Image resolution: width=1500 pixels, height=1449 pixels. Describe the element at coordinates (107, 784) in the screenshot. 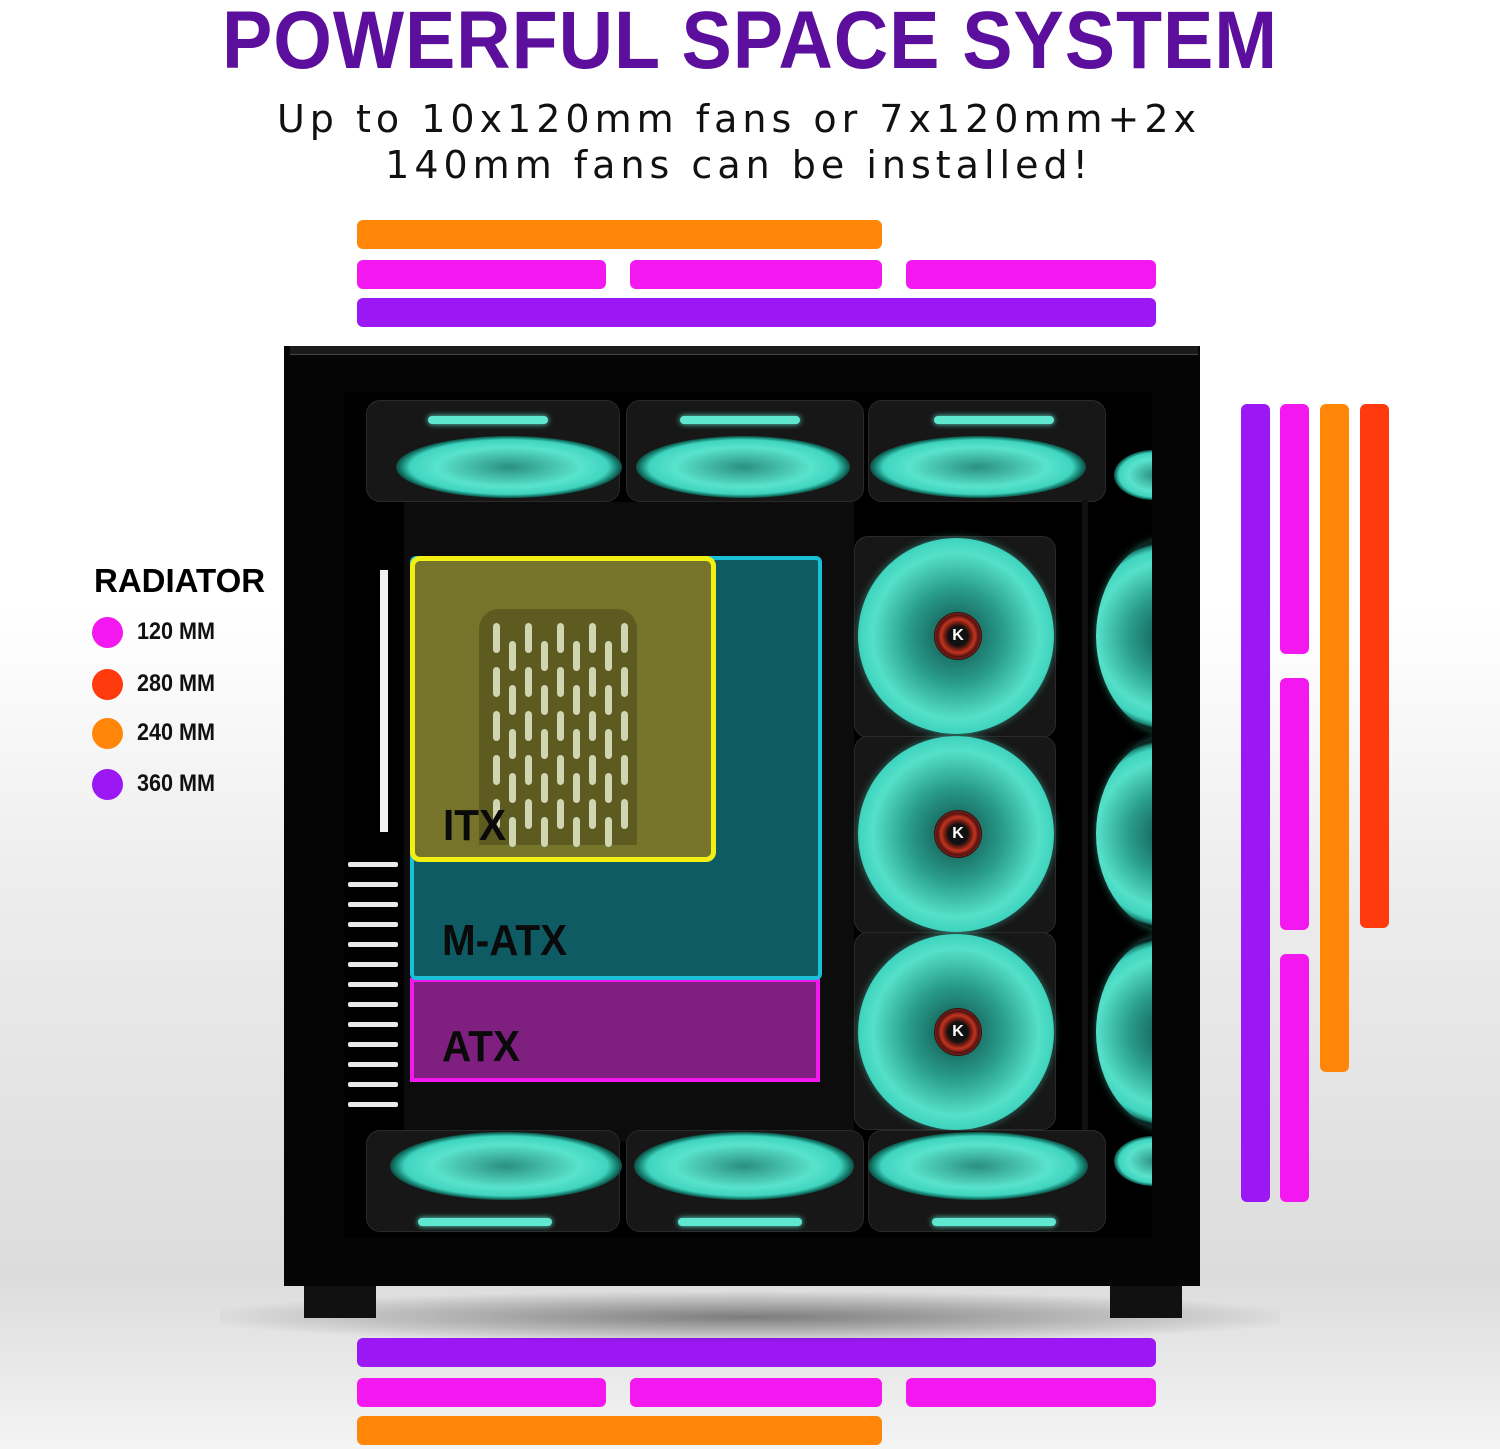

I see `legend-dot-360mm` at that location.